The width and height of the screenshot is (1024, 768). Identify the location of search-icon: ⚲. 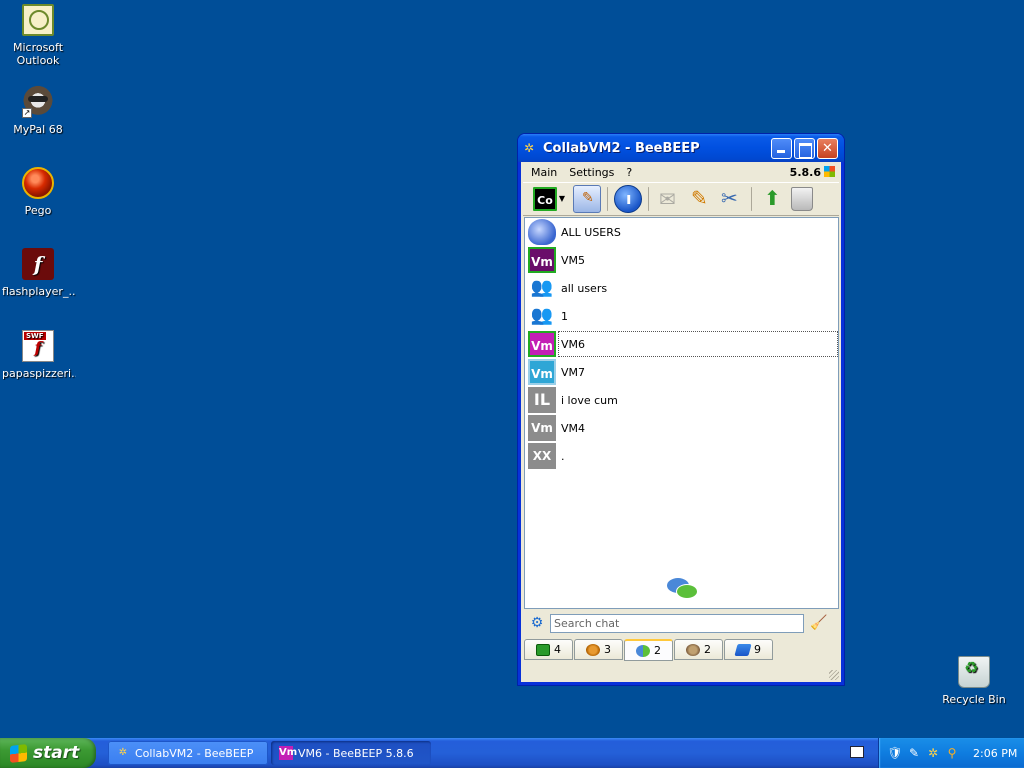
(952, 753).